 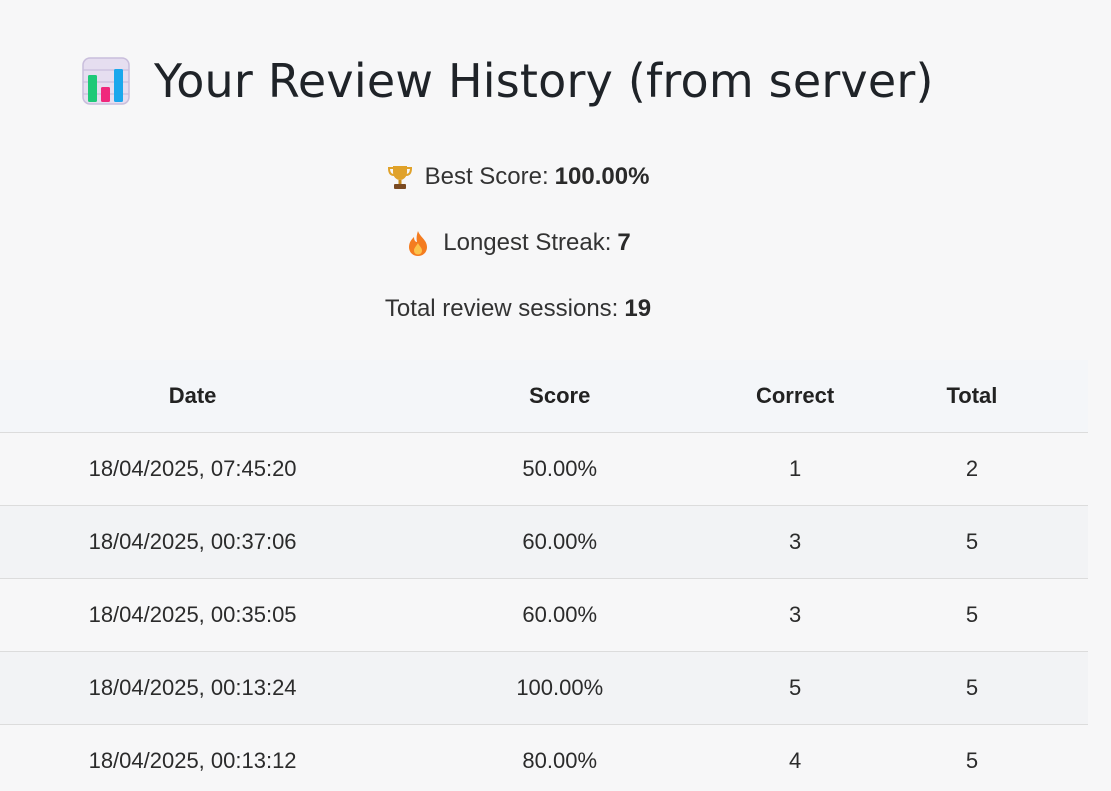 I want to click on table-row: 18/04/2025, 00:37:06 60.00% 3 5, so click(x=544, y=541).